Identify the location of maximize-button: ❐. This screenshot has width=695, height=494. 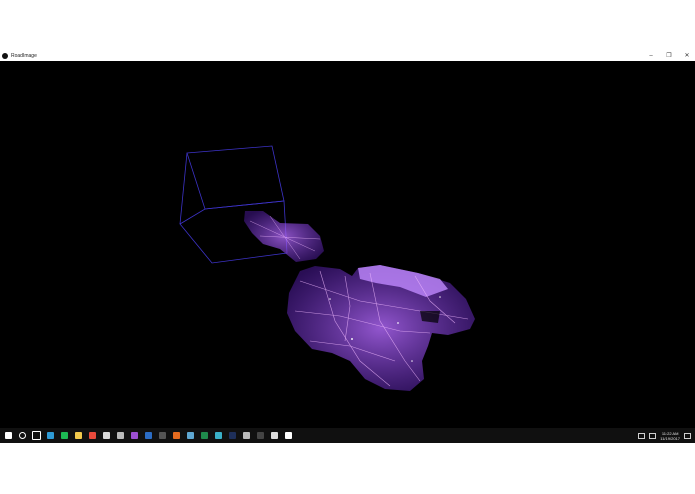
(669, 55).